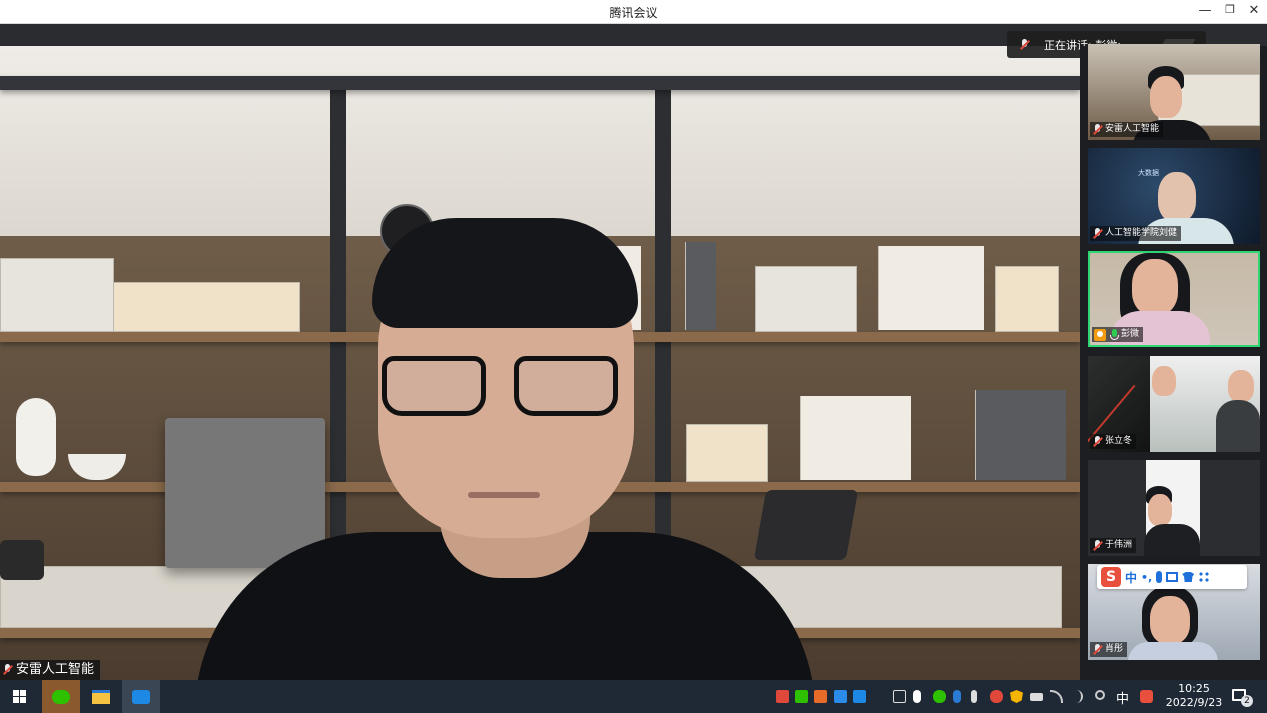  Describe the element at coordinates (504, 495) in the screenshot. I see `presenter-mouth` at that location.